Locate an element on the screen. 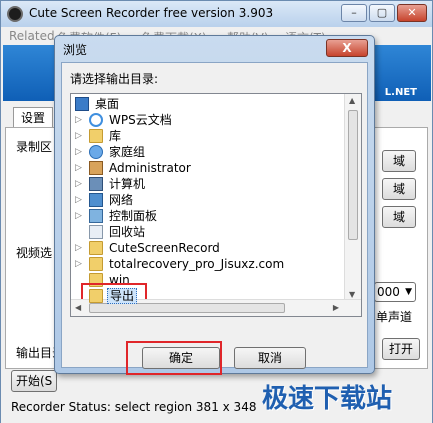 The height and width of the screenshot is (423, 433). homegroup-icon is located at coordinates (96, 152).